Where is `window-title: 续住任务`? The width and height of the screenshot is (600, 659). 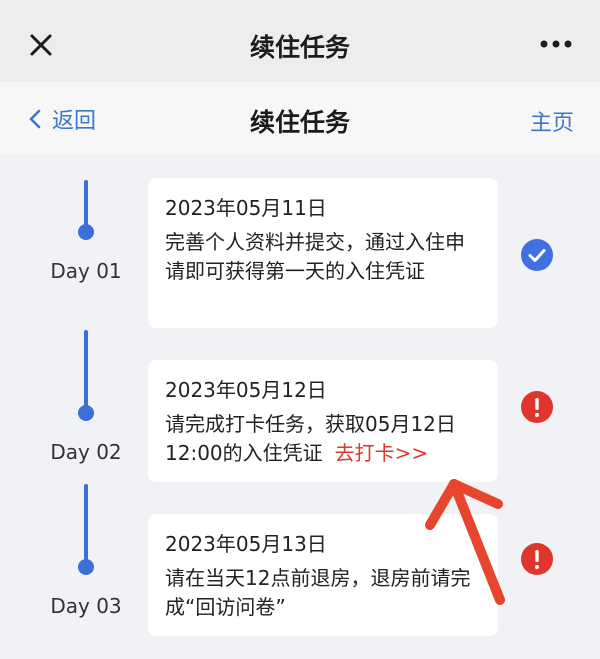
window-title: 续住任务 is located at coordinates (299, 47).